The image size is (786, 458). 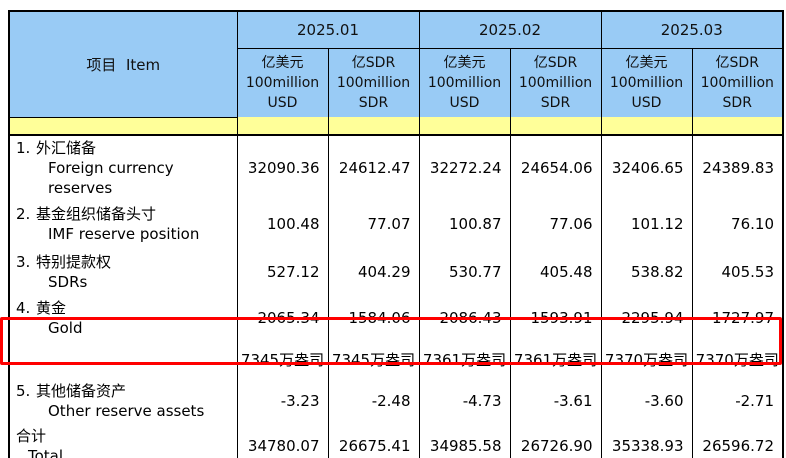 What do you see at coordinates (373, 441) in the screenshot?
I see `value-cell: 26675.41` at bounding box center [373, 441].